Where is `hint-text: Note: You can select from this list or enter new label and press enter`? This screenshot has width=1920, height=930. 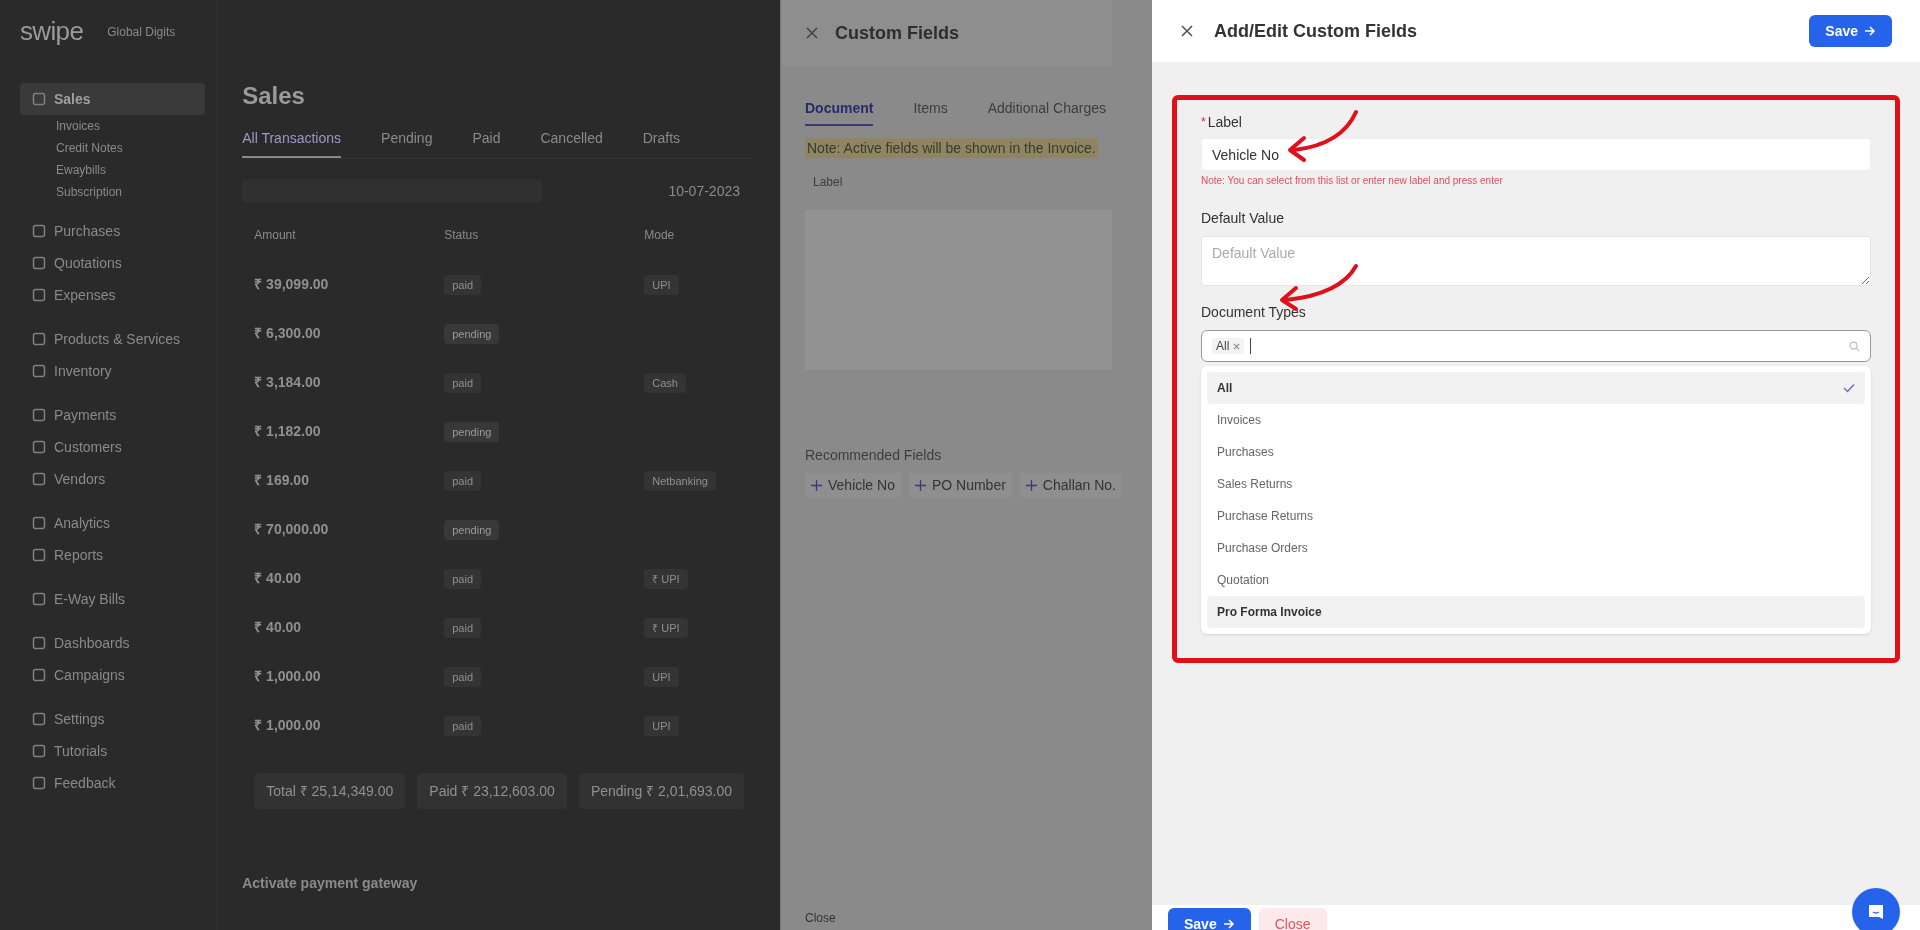 hint-text: Note: You can select from this list or enter new label and press enter is located at coordinates (1352, 181).